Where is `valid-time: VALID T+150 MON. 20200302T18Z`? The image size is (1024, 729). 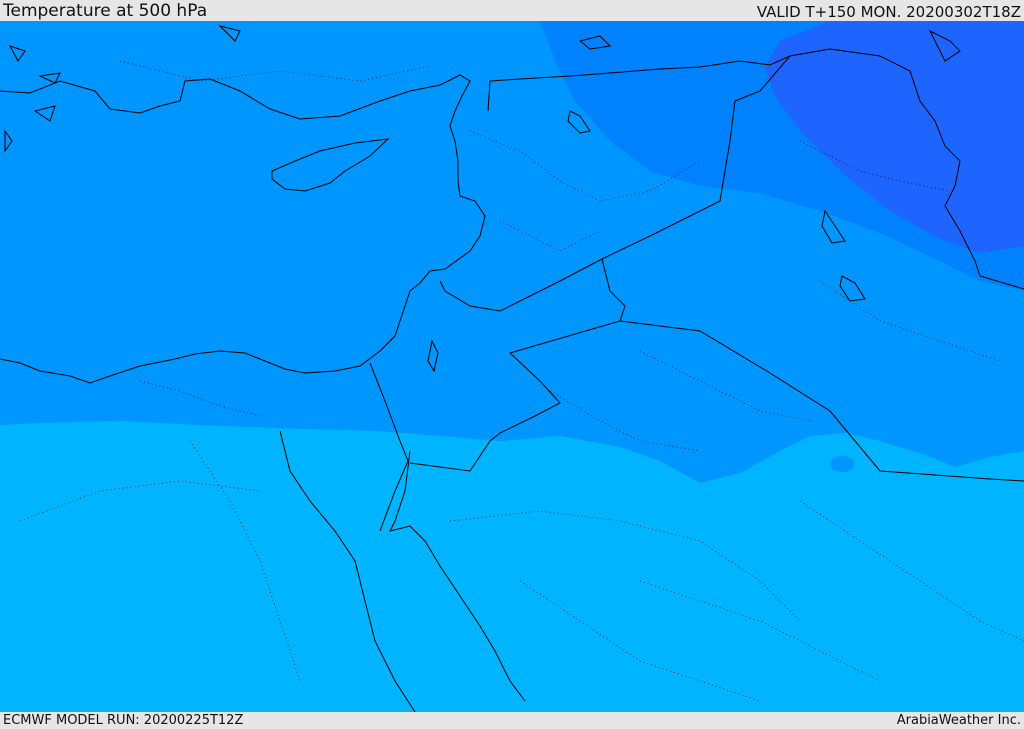
valid-time: VALID T+150 MON. 20200302T18Z is located at coordinates (888, 12).